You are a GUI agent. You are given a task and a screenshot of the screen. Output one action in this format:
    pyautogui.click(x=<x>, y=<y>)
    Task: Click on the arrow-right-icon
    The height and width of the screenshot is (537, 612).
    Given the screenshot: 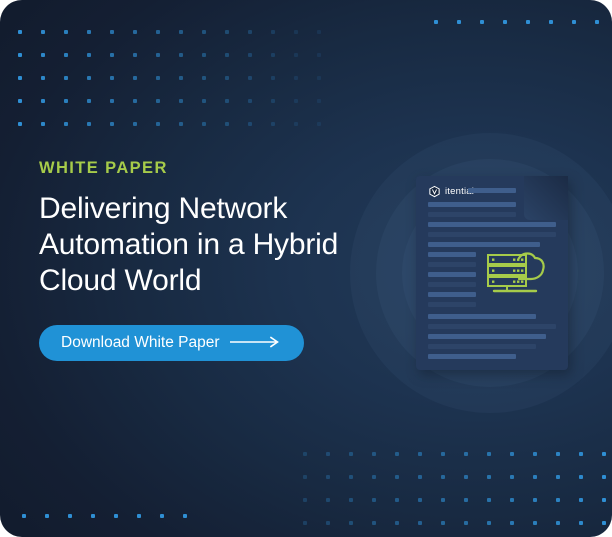 What is the action you would take?
    pyautogui.click(x=254, y=342)
    